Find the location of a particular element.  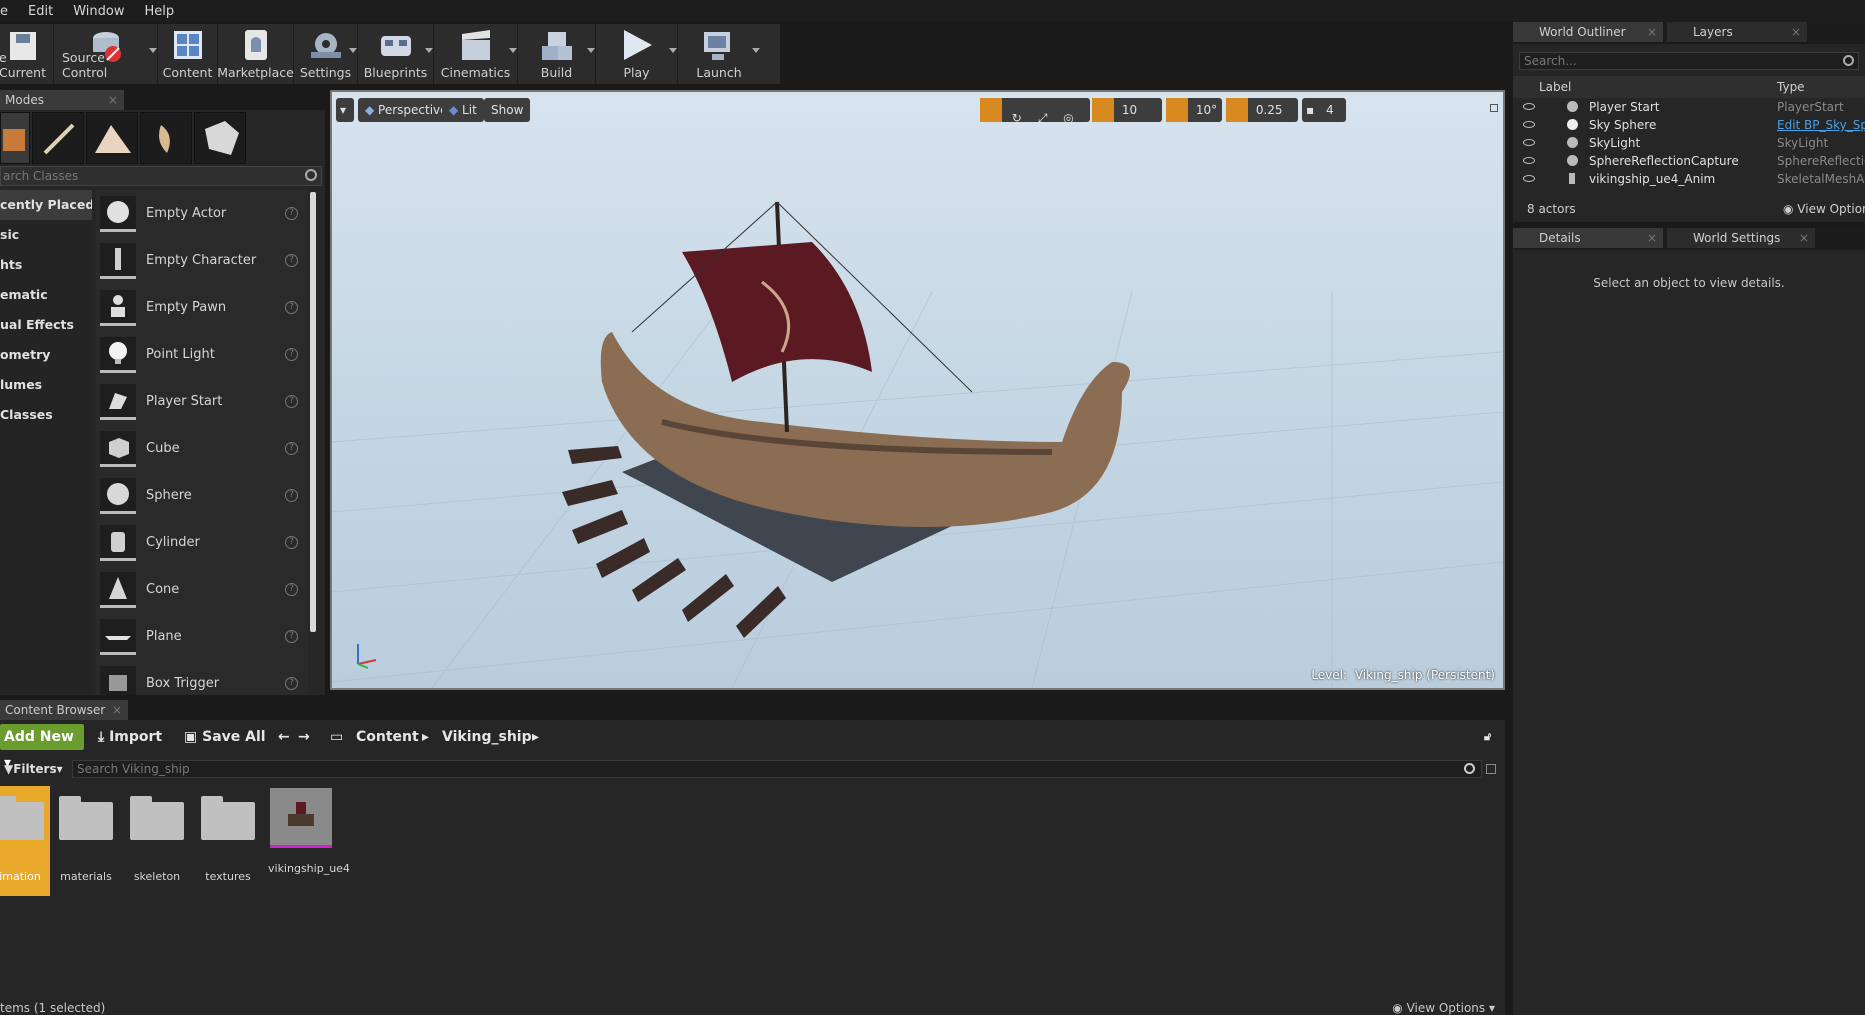

tab-world-settings: World Settings × is located at coordinates (1741, 238).